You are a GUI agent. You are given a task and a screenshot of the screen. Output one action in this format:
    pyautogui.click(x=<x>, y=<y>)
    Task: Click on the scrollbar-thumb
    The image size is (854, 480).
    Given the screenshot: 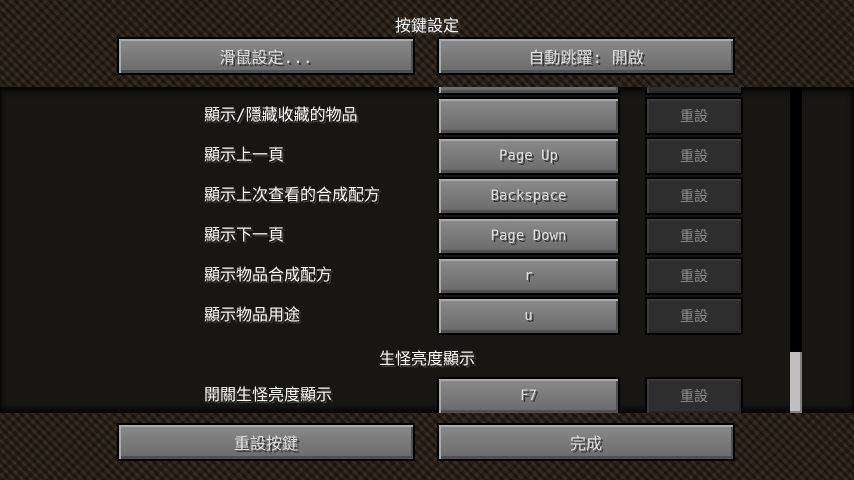 What is the action you would take?
    pyautogui.click(x=796, y=382)
    